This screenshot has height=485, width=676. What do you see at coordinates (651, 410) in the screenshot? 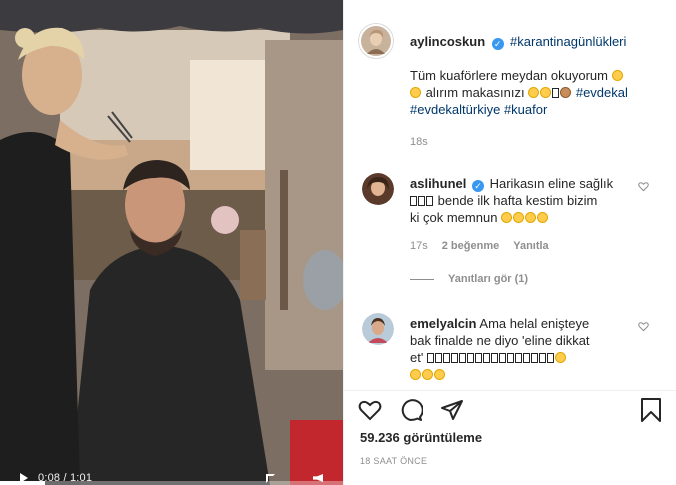
I see `bookmark-icon` at bounding box center [651, 410].